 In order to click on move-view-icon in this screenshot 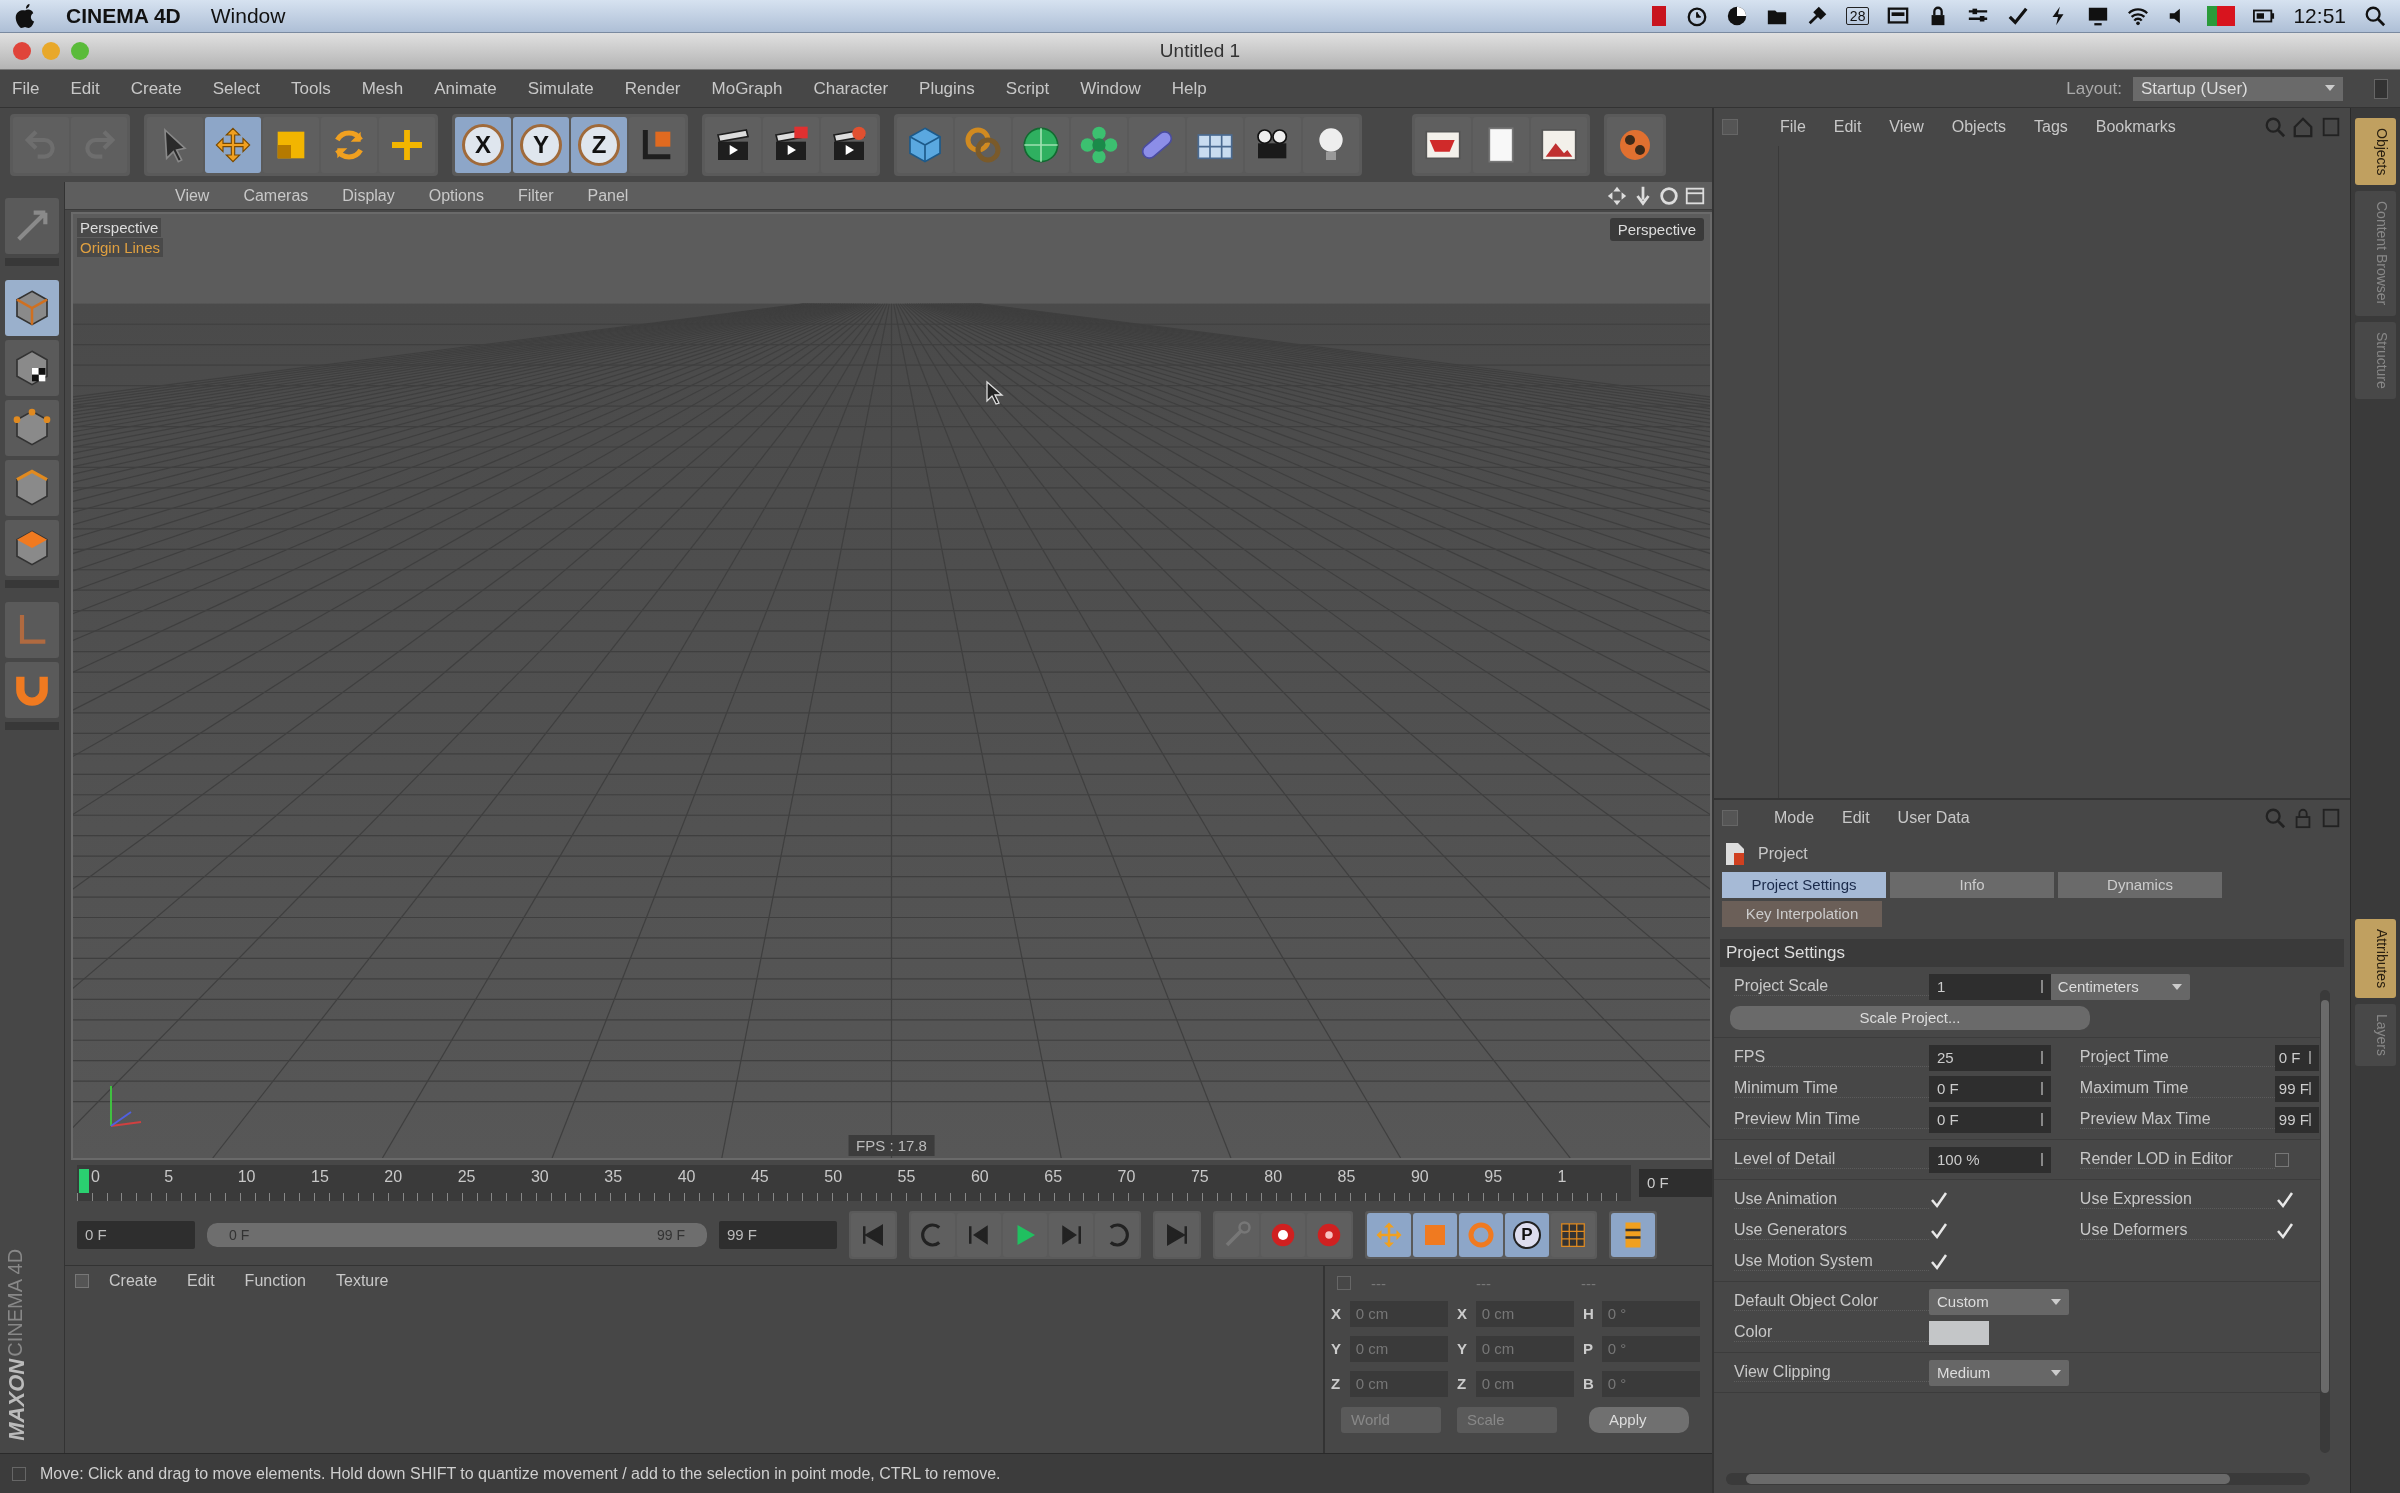, I will do `click(1617, 195)`.